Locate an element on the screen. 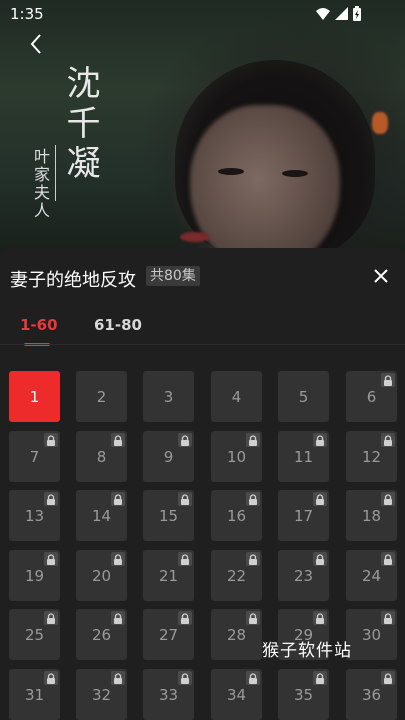 The height and width of the screenshot is (720, 405). episode-number: 17 is located at coordinates (303, 515).